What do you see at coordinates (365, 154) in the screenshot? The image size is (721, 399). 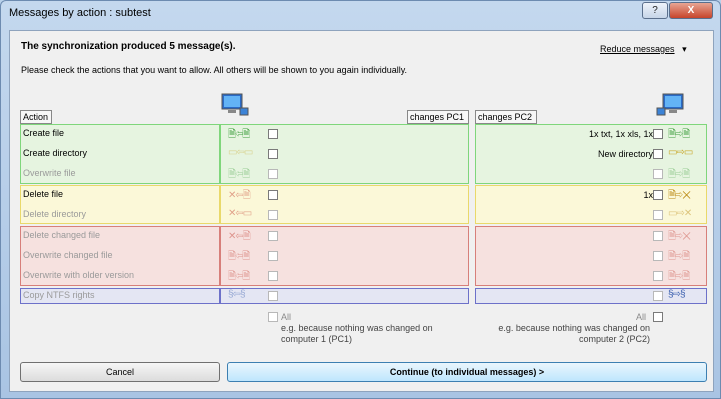 I see `action-row: Create directory ▭⇦▭ New directory ▭⇨▭` at bounding box center [365, 154].